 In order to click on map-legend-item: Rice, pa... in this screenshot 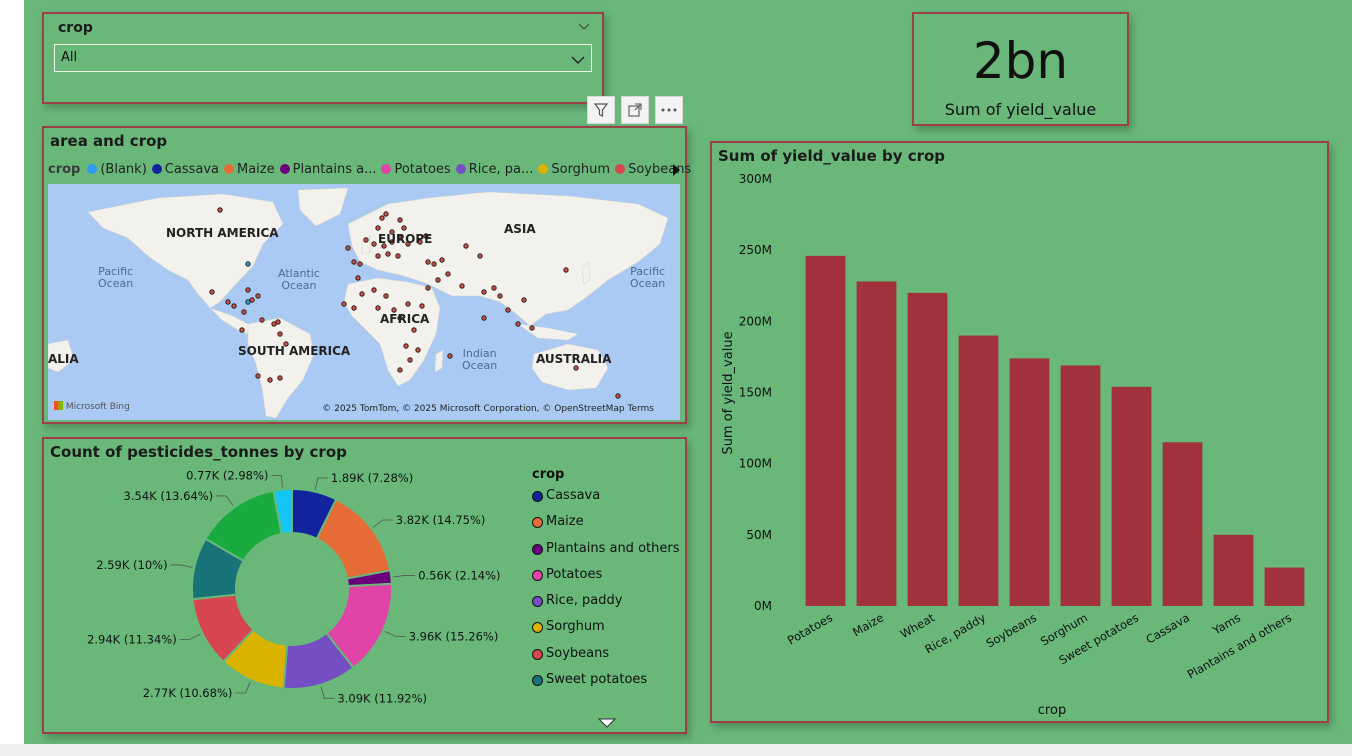, I will do `click(494, 169)`.